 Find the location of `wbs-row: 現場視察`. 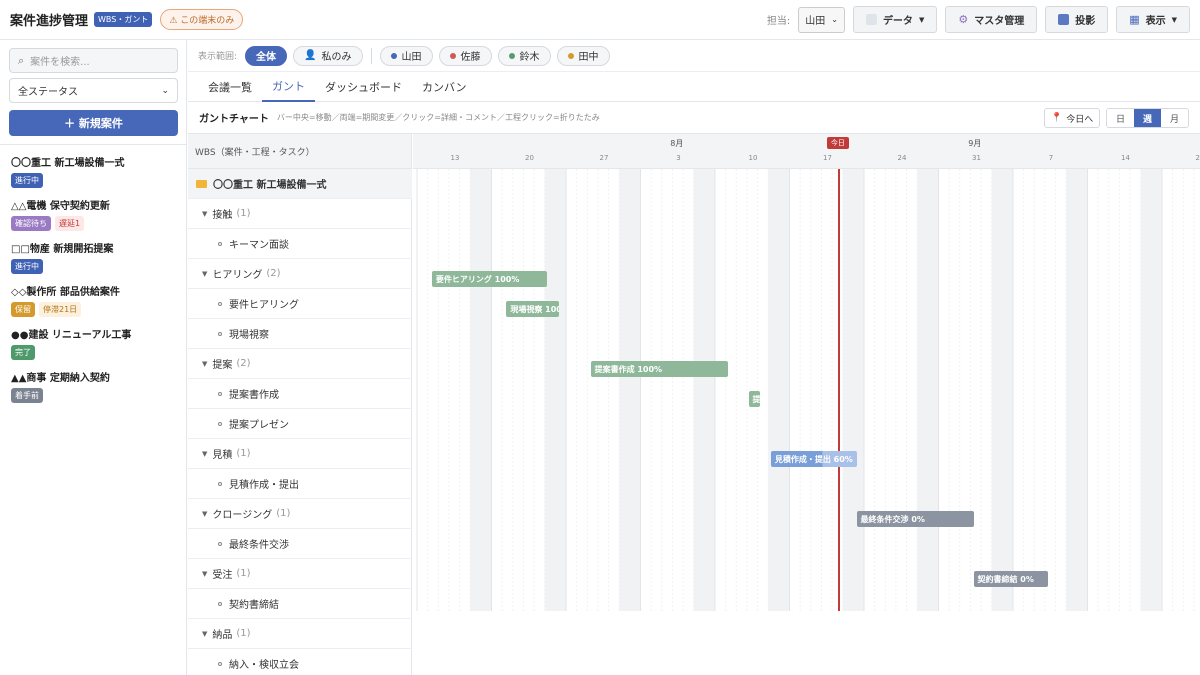

wbs-row: 現場視察 is located at coordinates (300, 334).